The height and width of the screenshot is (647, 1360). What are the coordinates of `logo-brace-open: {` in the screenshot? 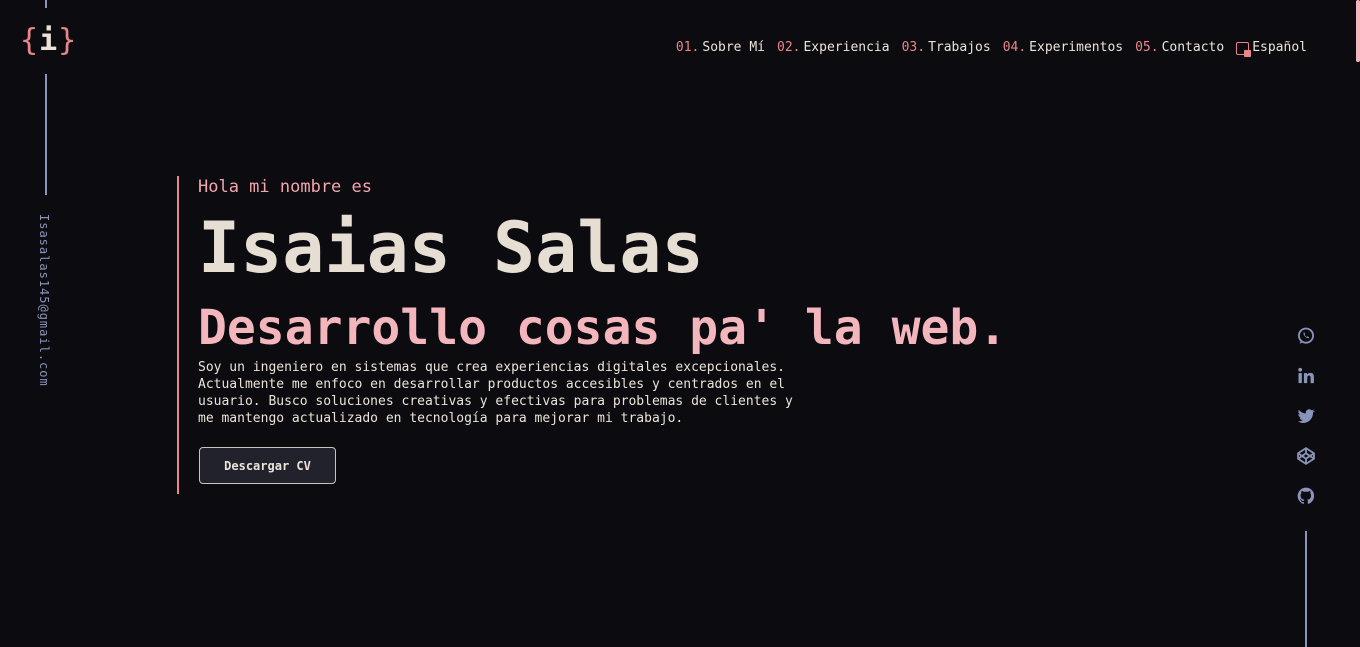 It's located at (30, 40).